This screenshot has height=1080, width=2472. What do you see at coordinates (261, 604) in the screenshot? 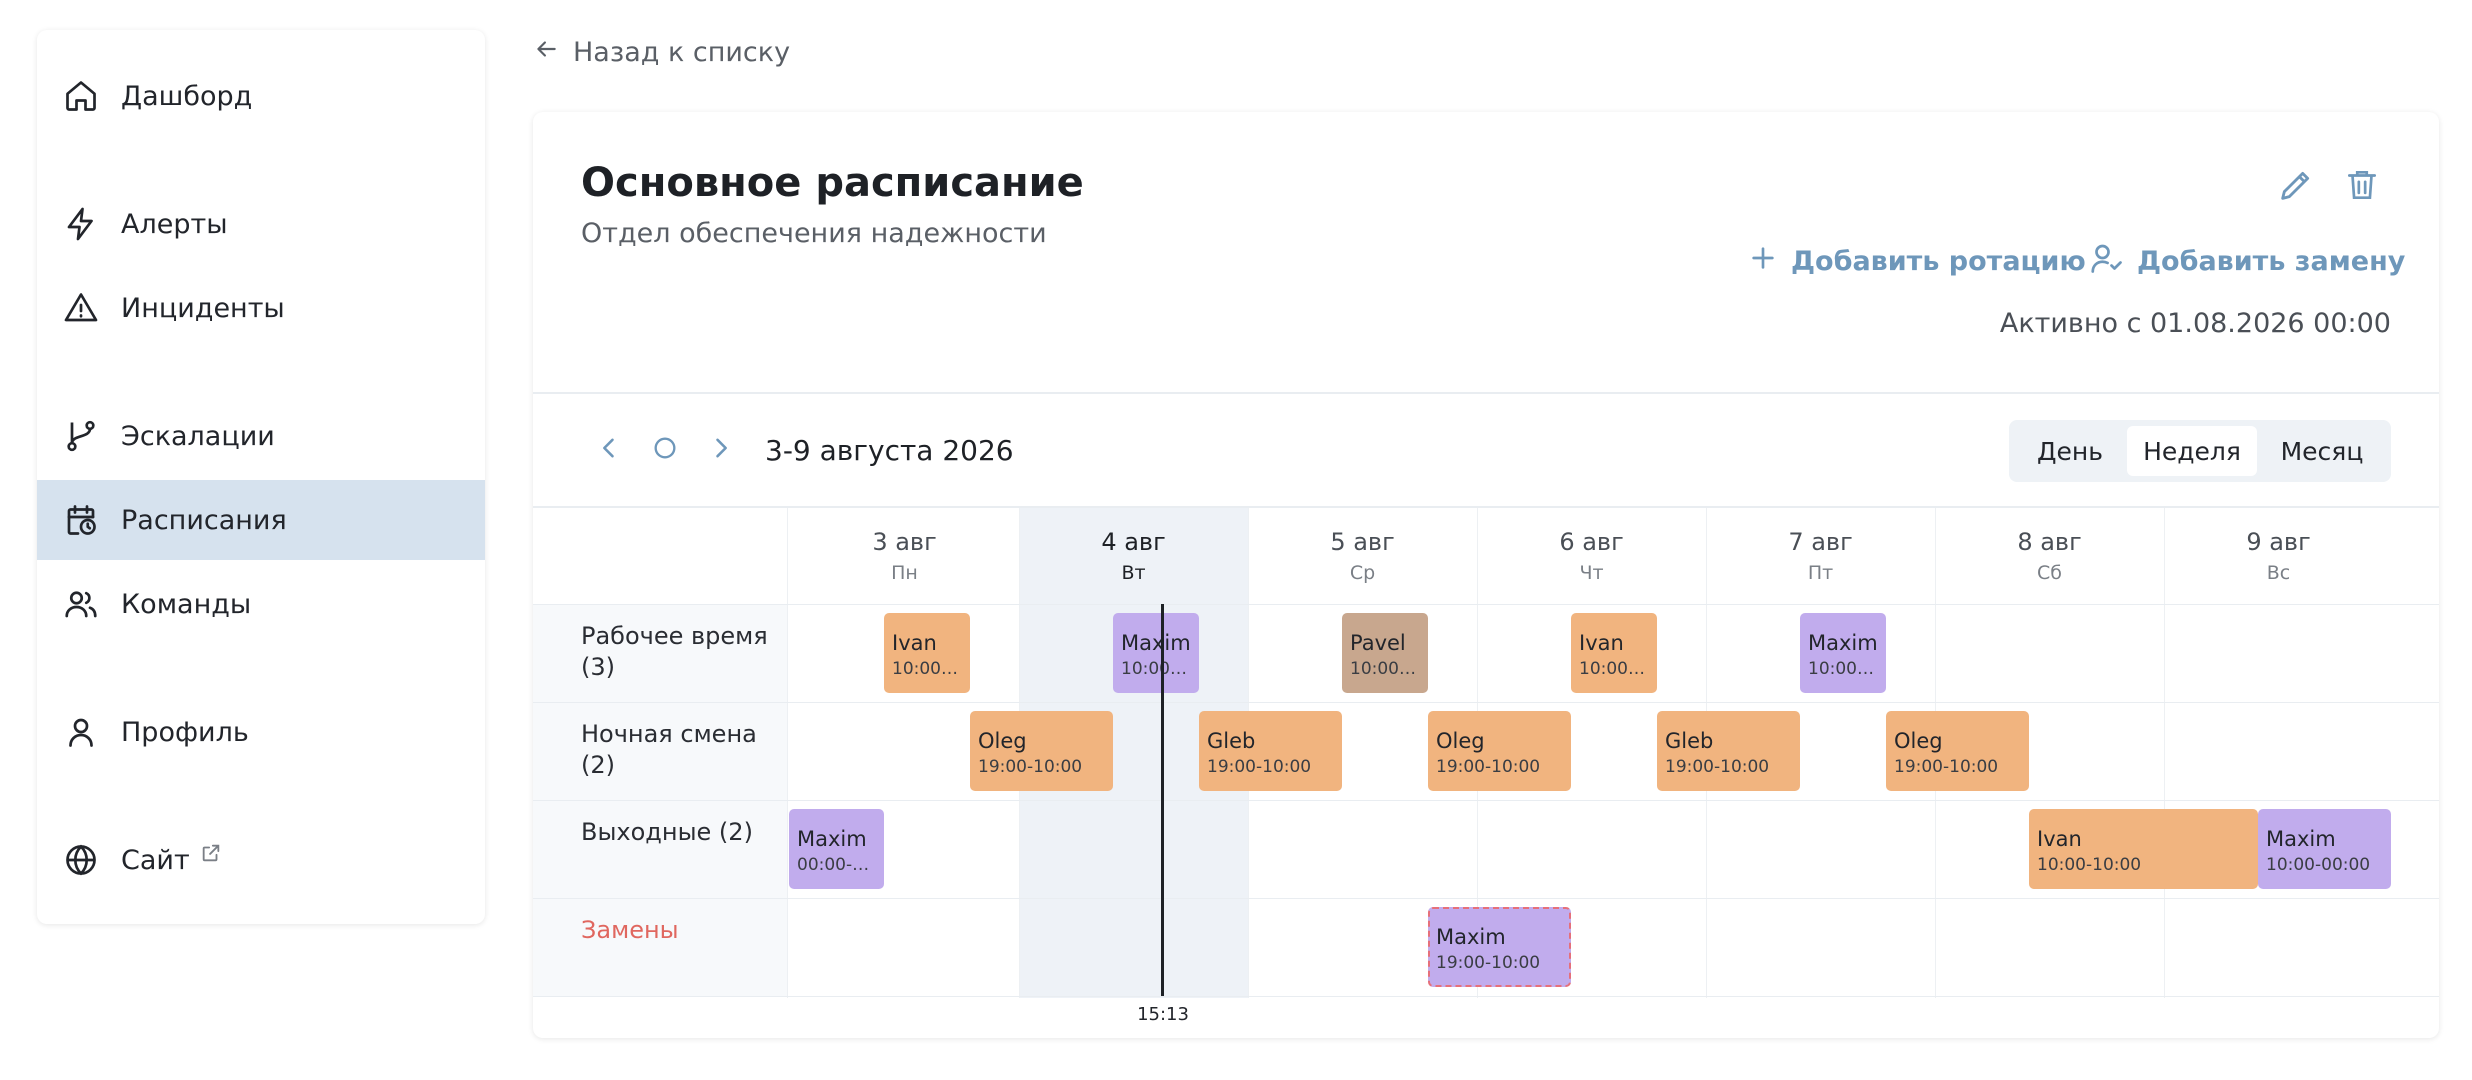
I see `sidebar-item-teams: Команды` at bounding box center [261, 604].